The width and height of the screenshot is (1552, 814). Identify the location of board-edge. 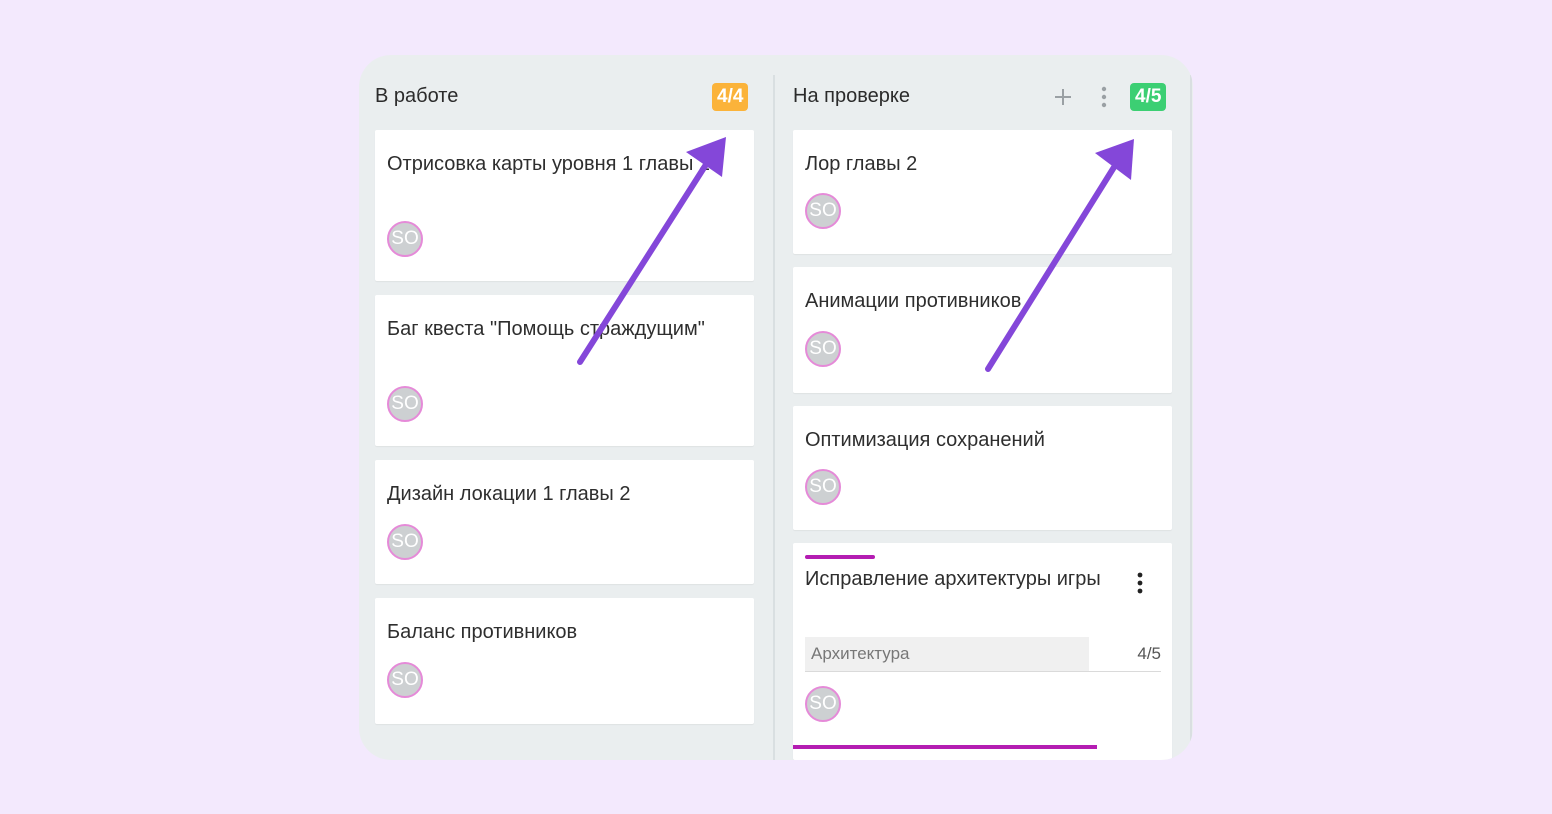
(1191, 417).